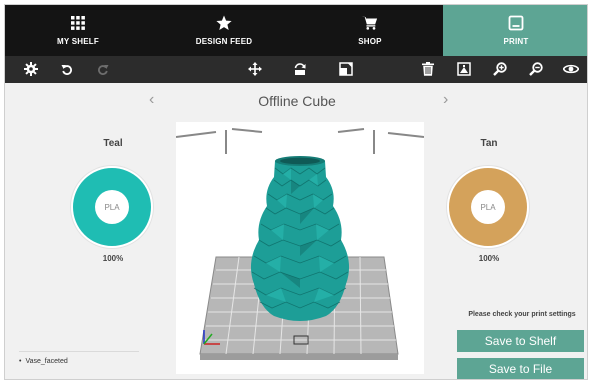 This screenshot has height=384, width=592. I want to click on cart-icon, so click(370, 23).